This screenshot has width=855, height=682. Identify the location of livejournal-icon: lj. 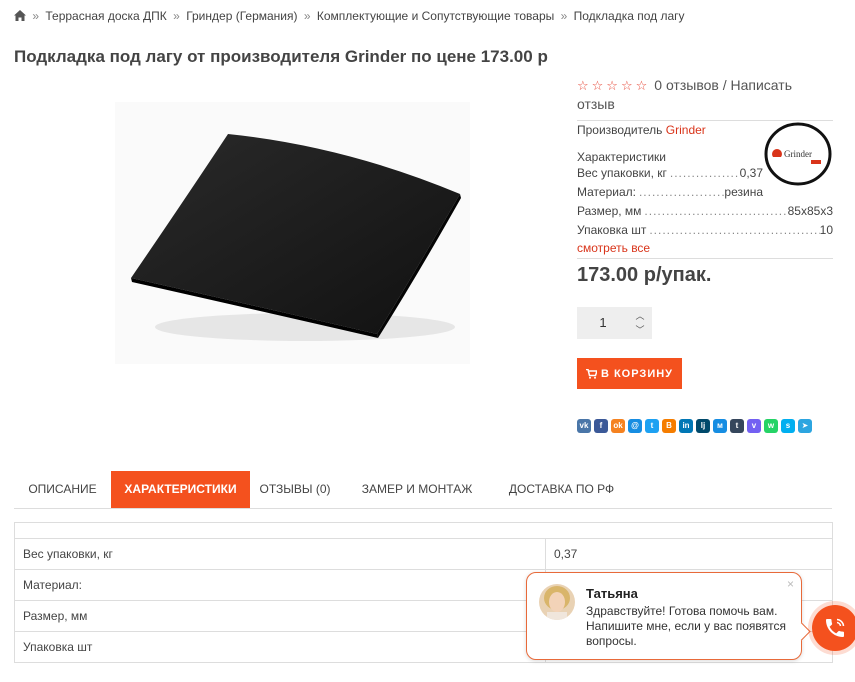
(703, 426).